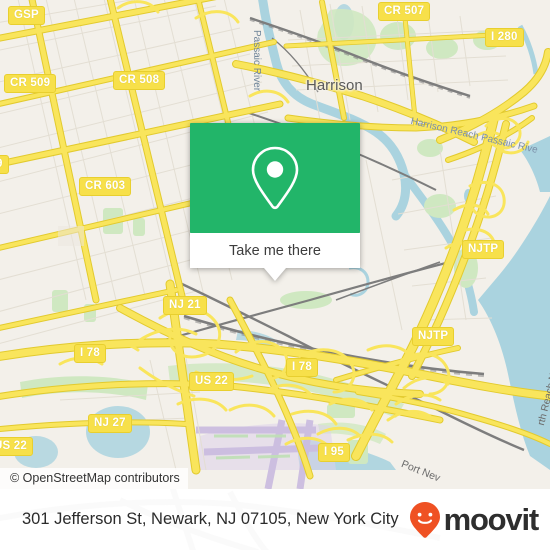 The image size is (550, 550). I want to click on moovit-logo: moovit, so click(474, 520).